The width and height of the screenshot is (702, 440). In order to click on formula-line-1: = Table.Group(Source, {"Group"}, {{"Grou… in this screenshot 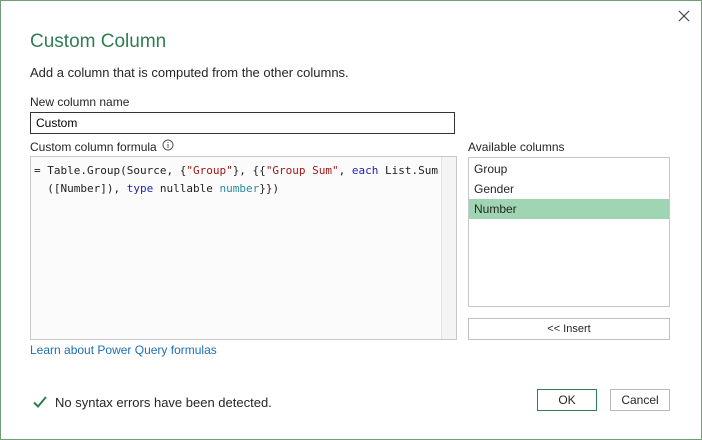, I will do `click(236, 170)`.